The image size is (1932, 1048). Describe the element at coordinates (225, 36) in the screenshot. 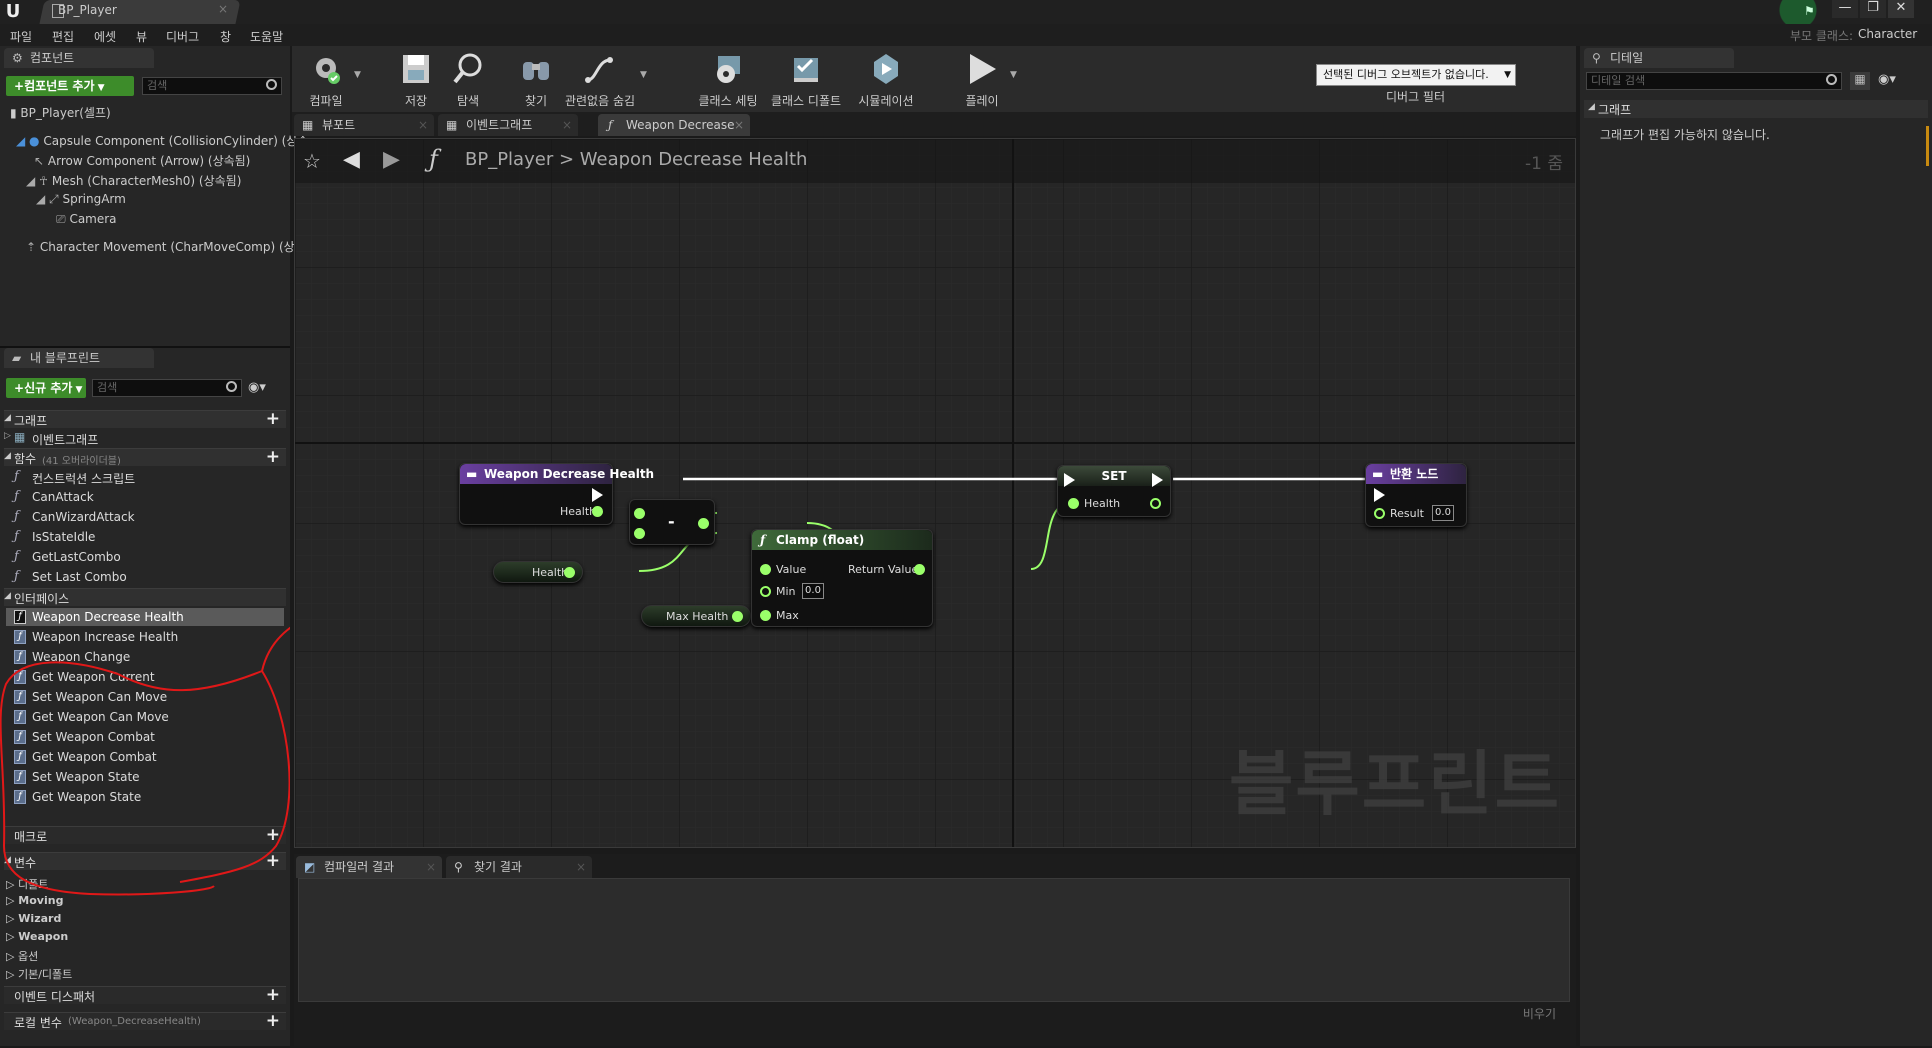

I see `menu-window: 창` at that location.